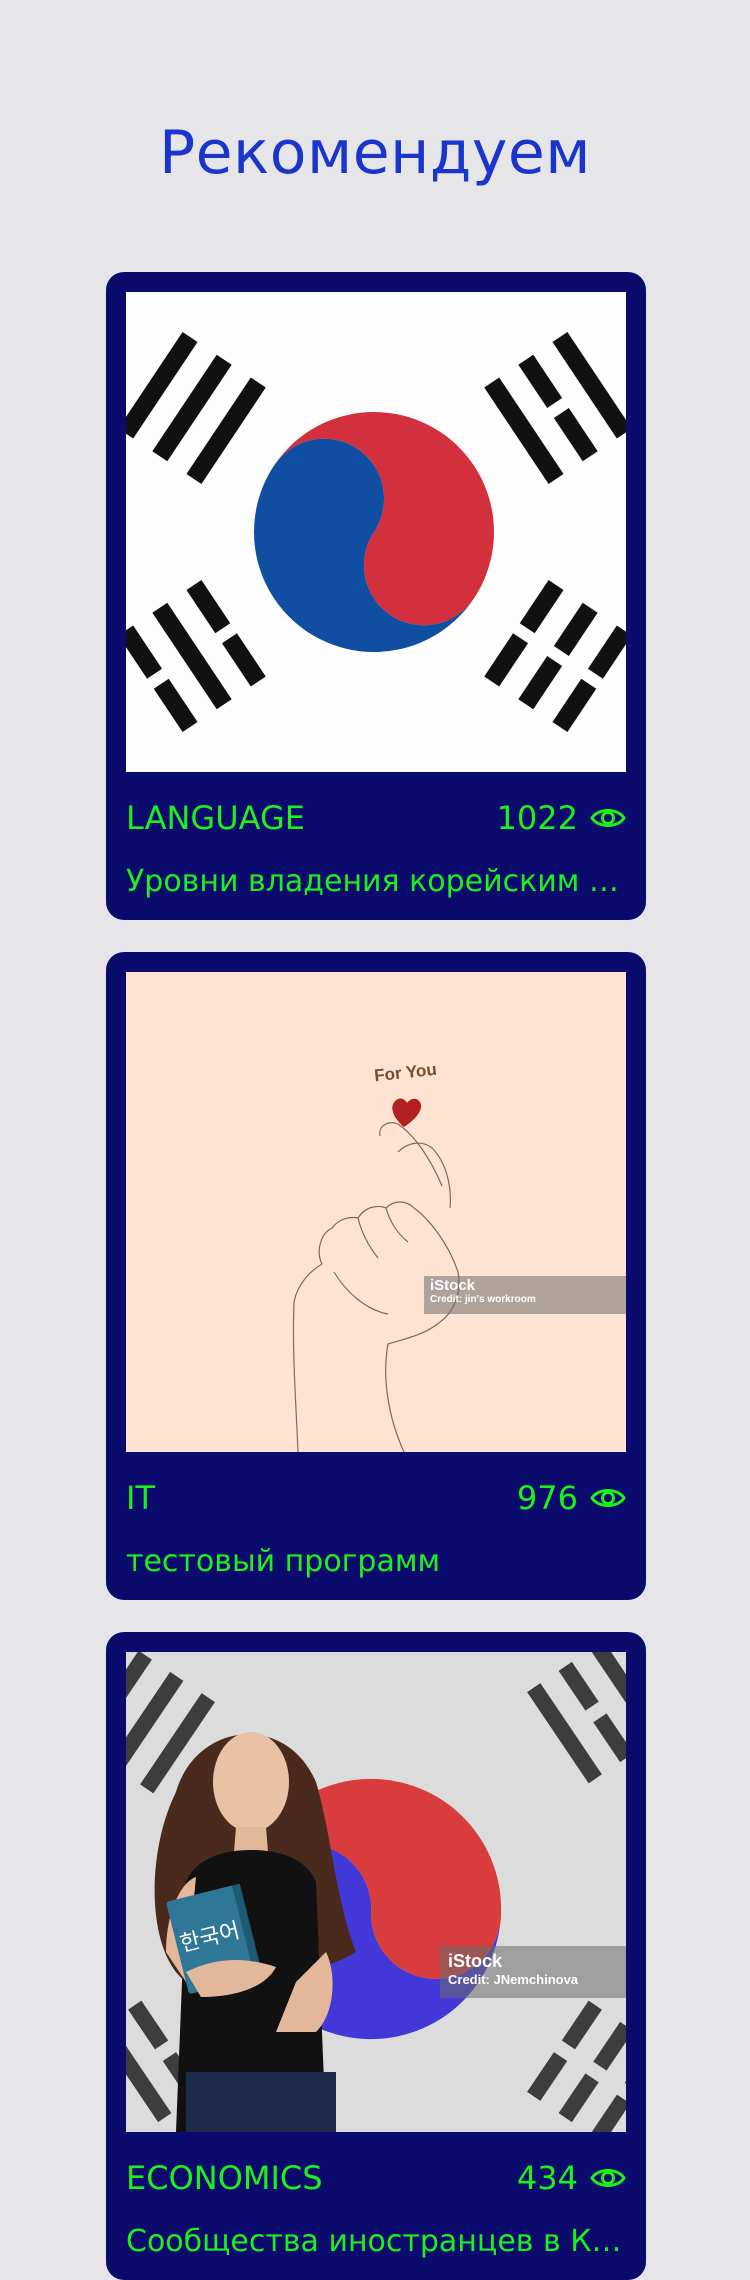  I want to click on stock-watermark: iStock Credit: JNemchinova, so click(533, 1972).